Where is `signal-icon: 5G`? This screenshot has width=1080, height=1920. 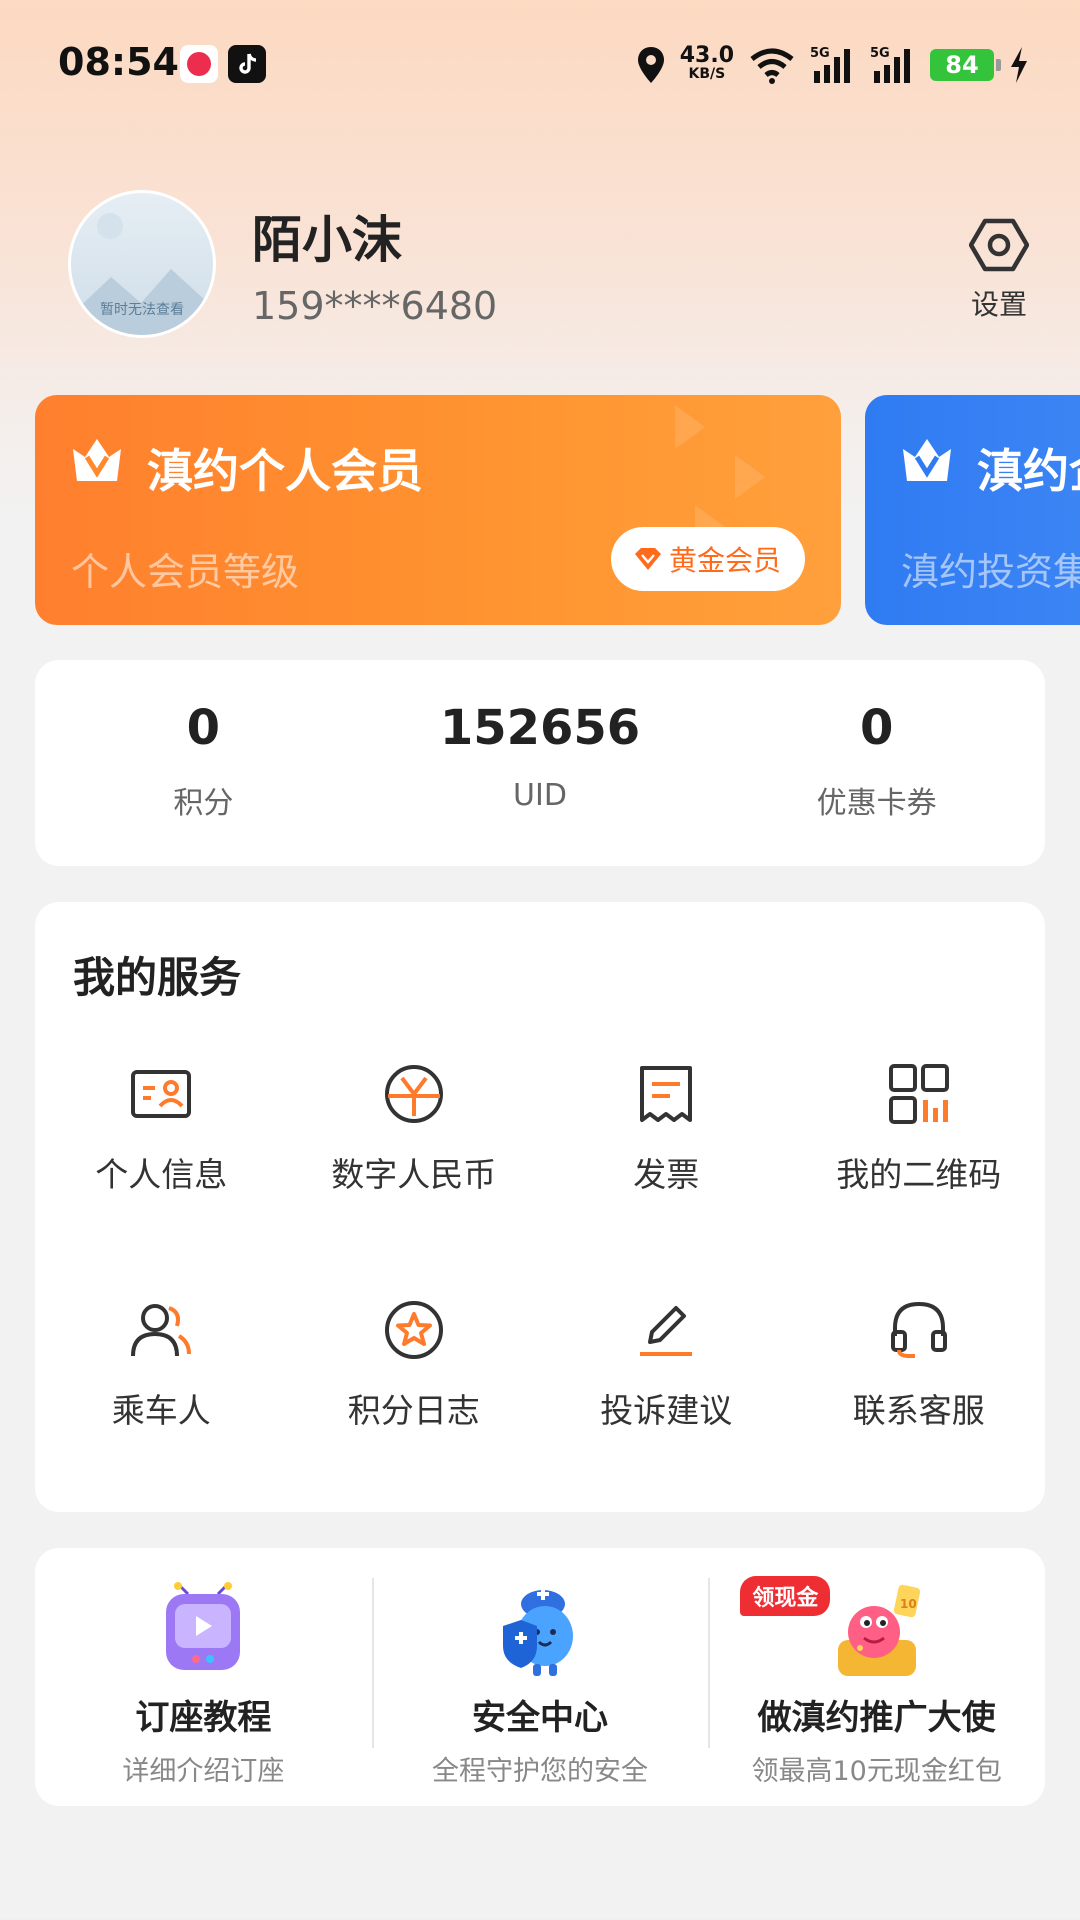 signal-icon: 5G is located at coordinates (830, 64).